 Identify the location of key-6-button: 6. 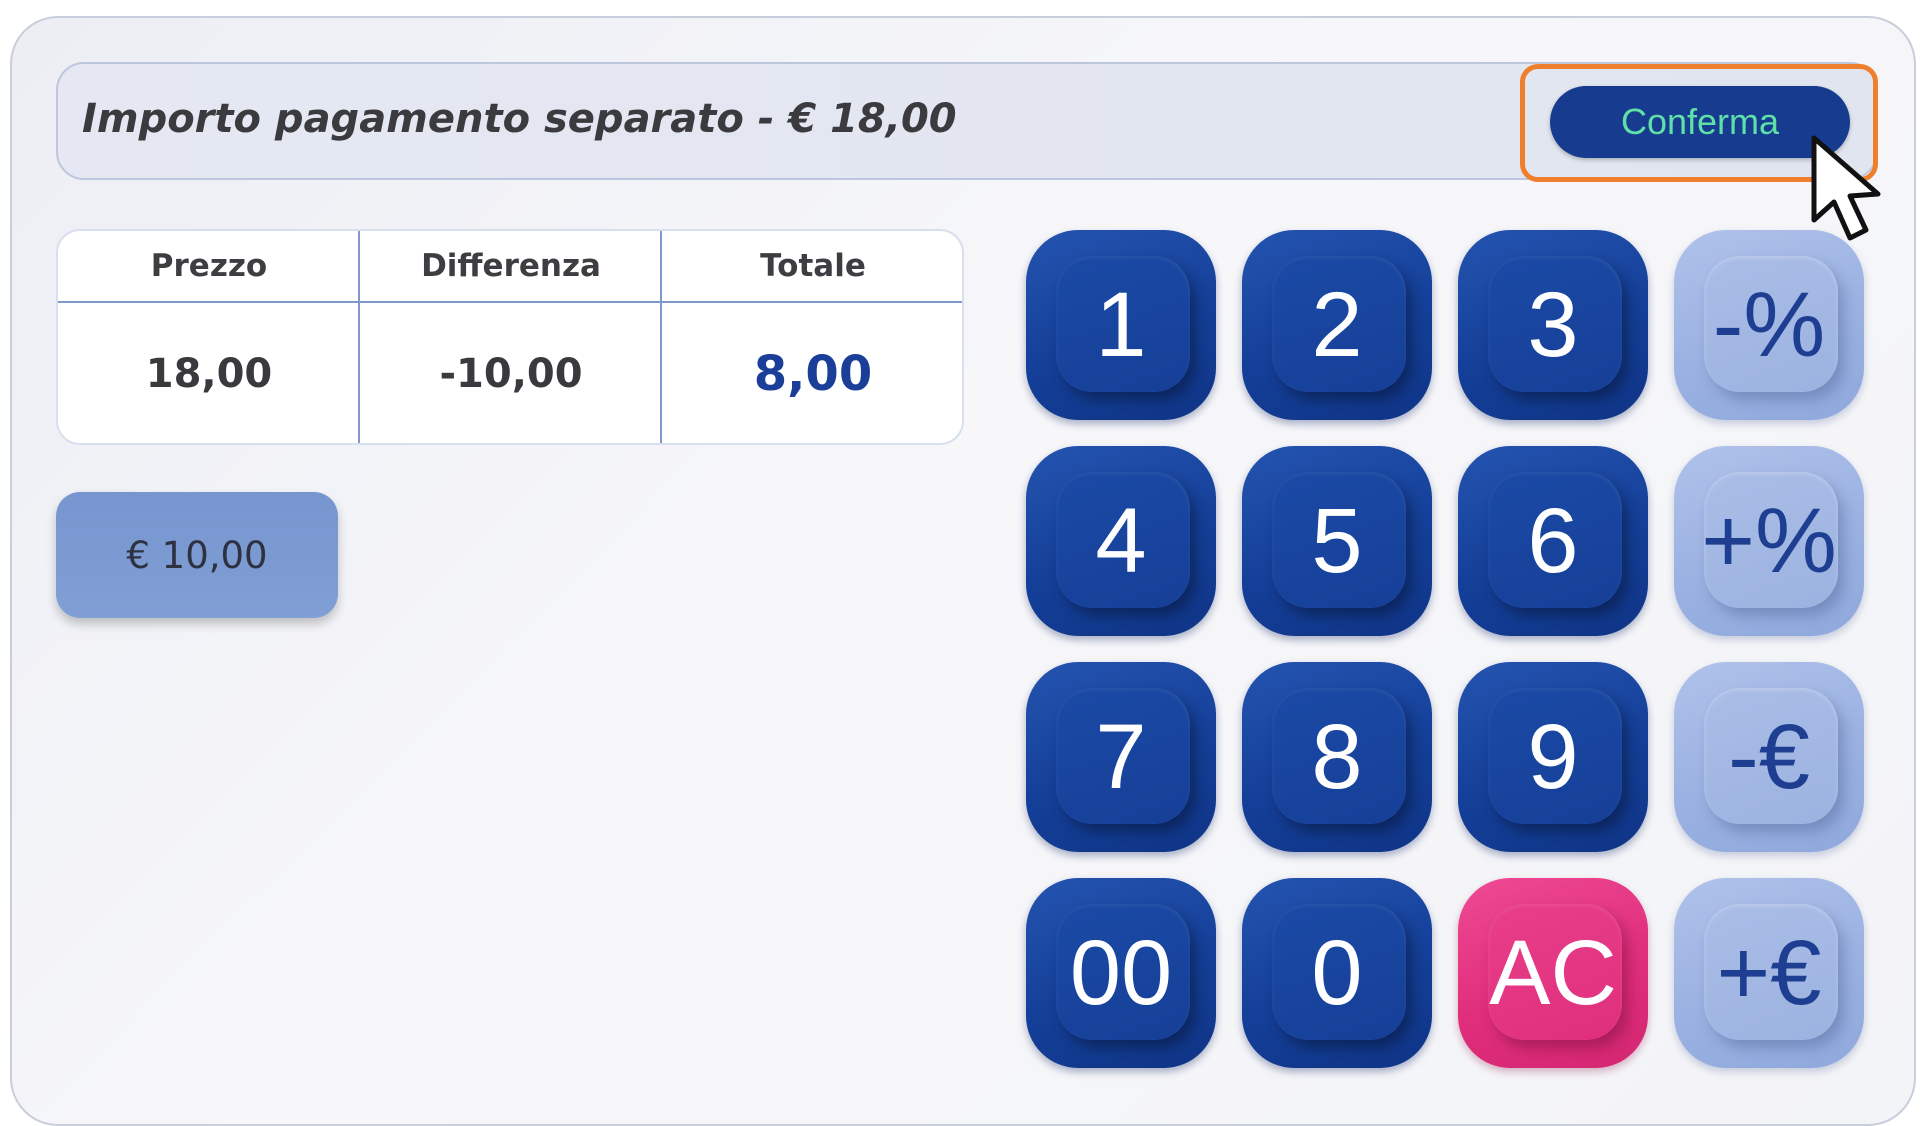
(1553, 541).